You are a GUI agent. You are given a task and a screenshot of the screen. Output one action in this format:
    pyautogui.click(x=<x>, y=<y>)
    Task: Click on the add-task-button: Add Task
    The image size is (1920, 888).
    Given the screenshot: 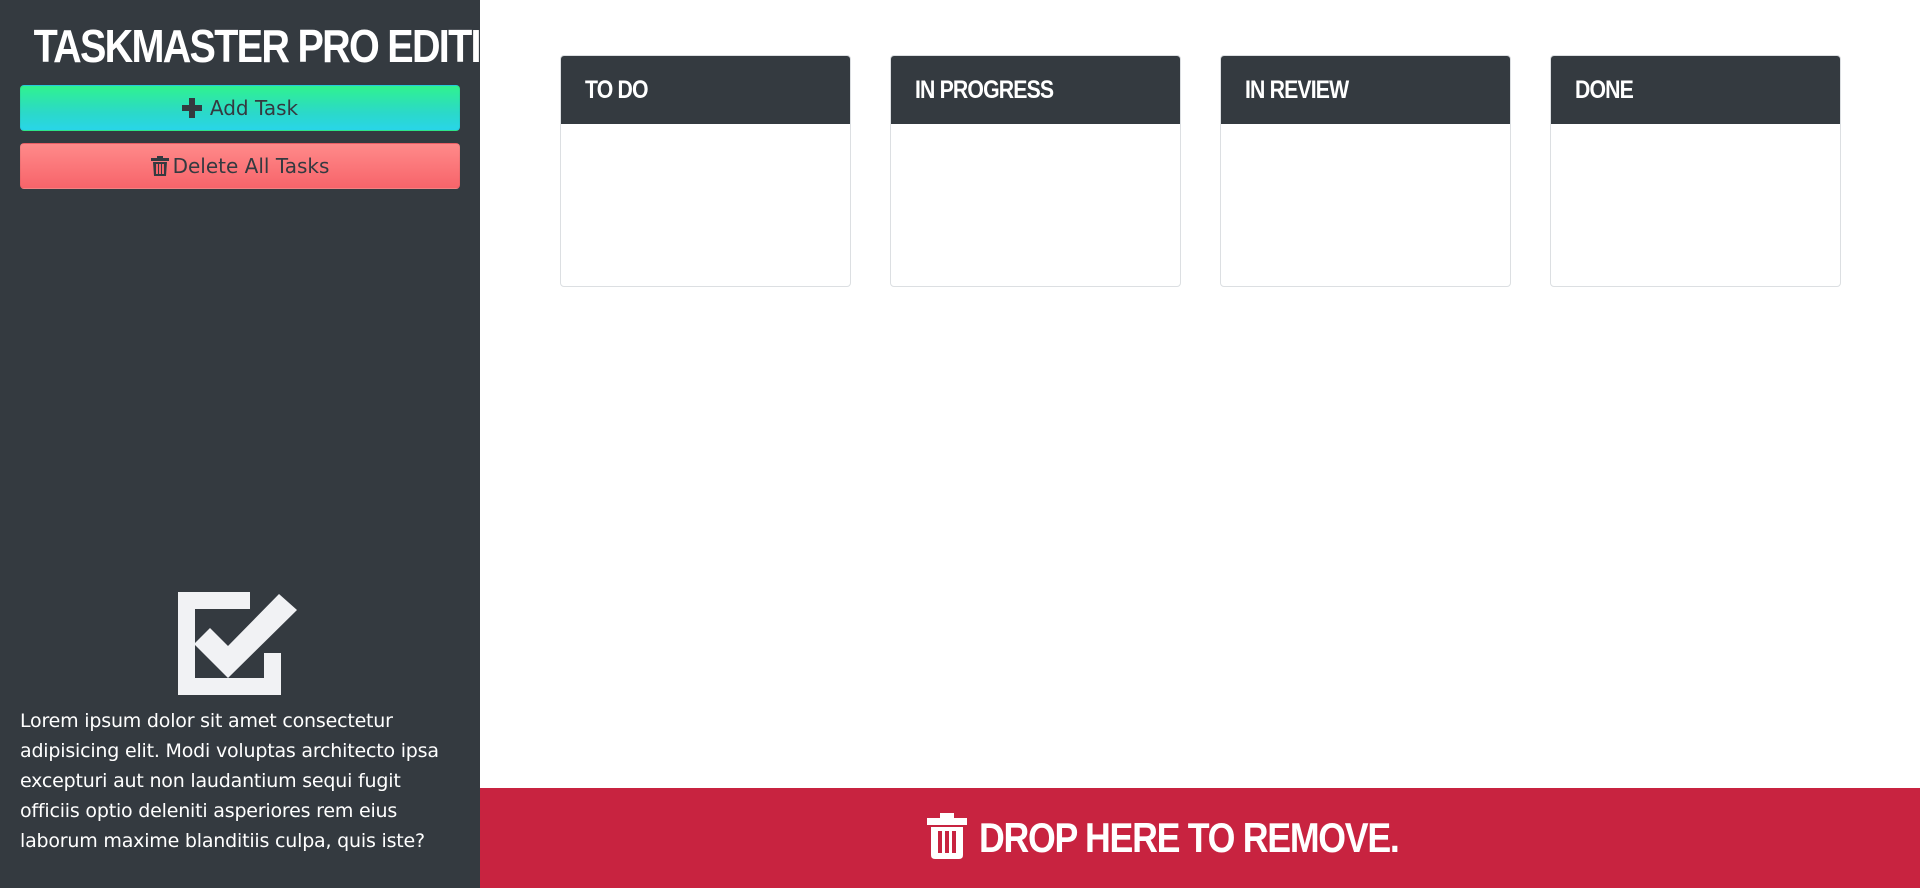 What is the action you would take?
    pyautogui.click(x=240, y=108)
    